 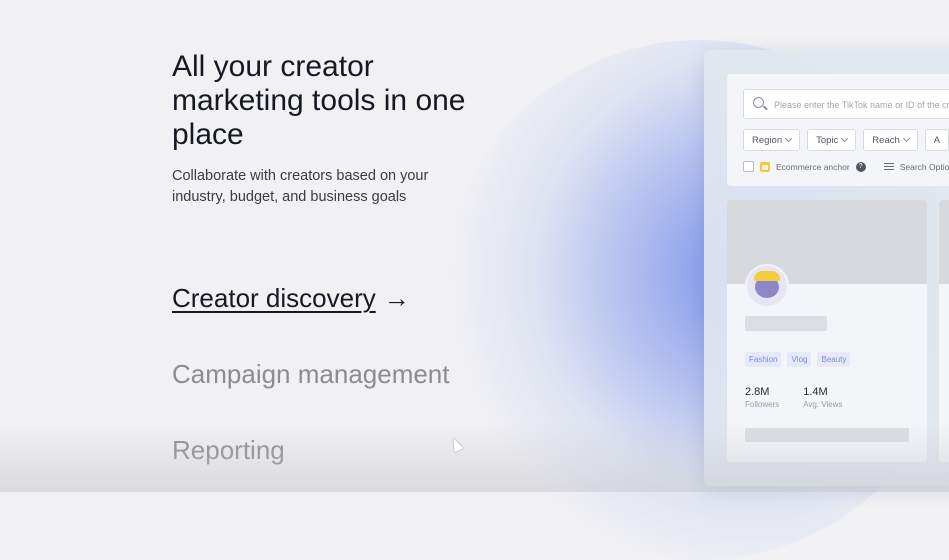 What do you see at coordinates (944, 331) in the screenshot?
I see `creator-card-partial` at bounding box center [944, 331].